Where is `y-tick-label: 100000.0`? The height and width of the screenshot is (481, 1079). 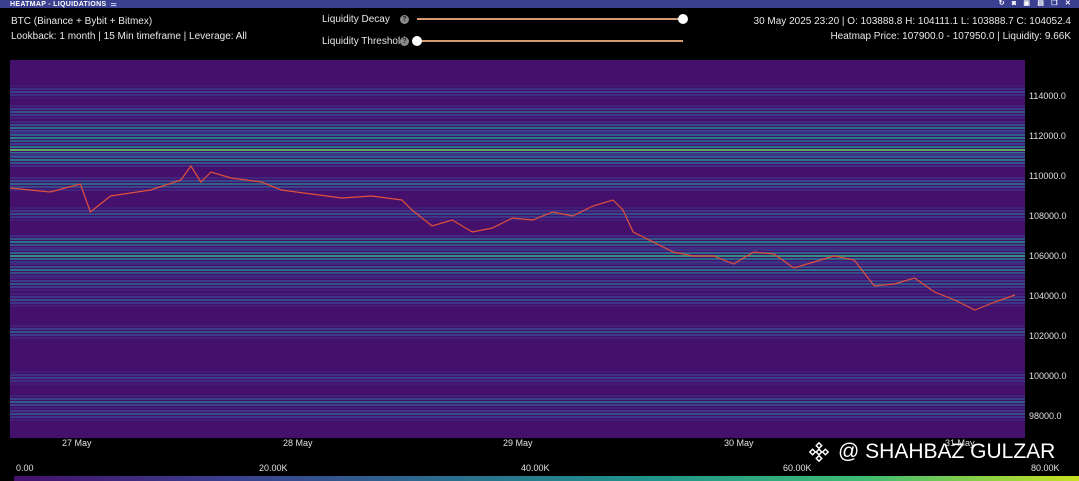
y-tick-label: 100000.0 is located at coordinates (1048, 376).